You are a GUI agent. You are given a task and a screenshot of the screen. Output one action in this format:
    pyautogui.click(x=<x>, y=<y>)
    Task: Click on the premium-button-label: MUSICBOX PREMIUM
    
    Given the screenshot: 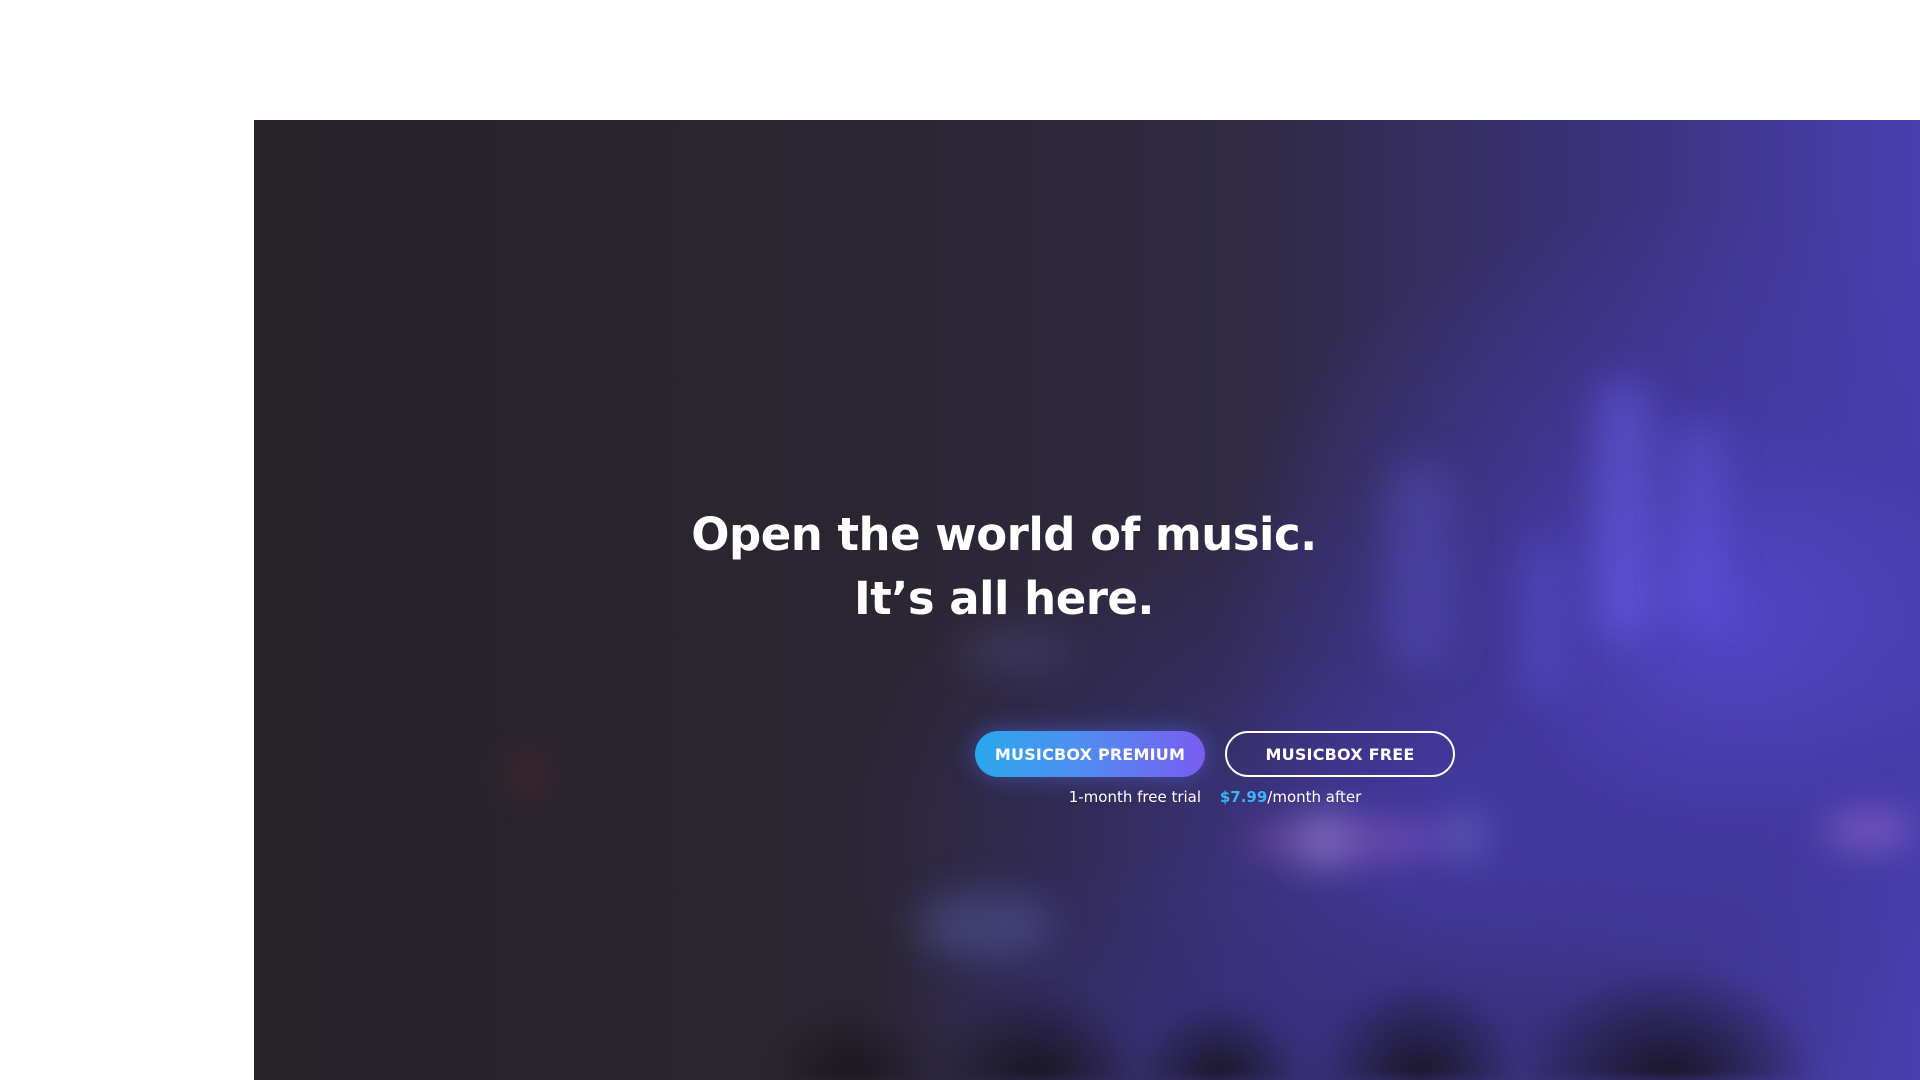 What is the action you would take?
    pyautogui.click(x=1090, y=754)
    